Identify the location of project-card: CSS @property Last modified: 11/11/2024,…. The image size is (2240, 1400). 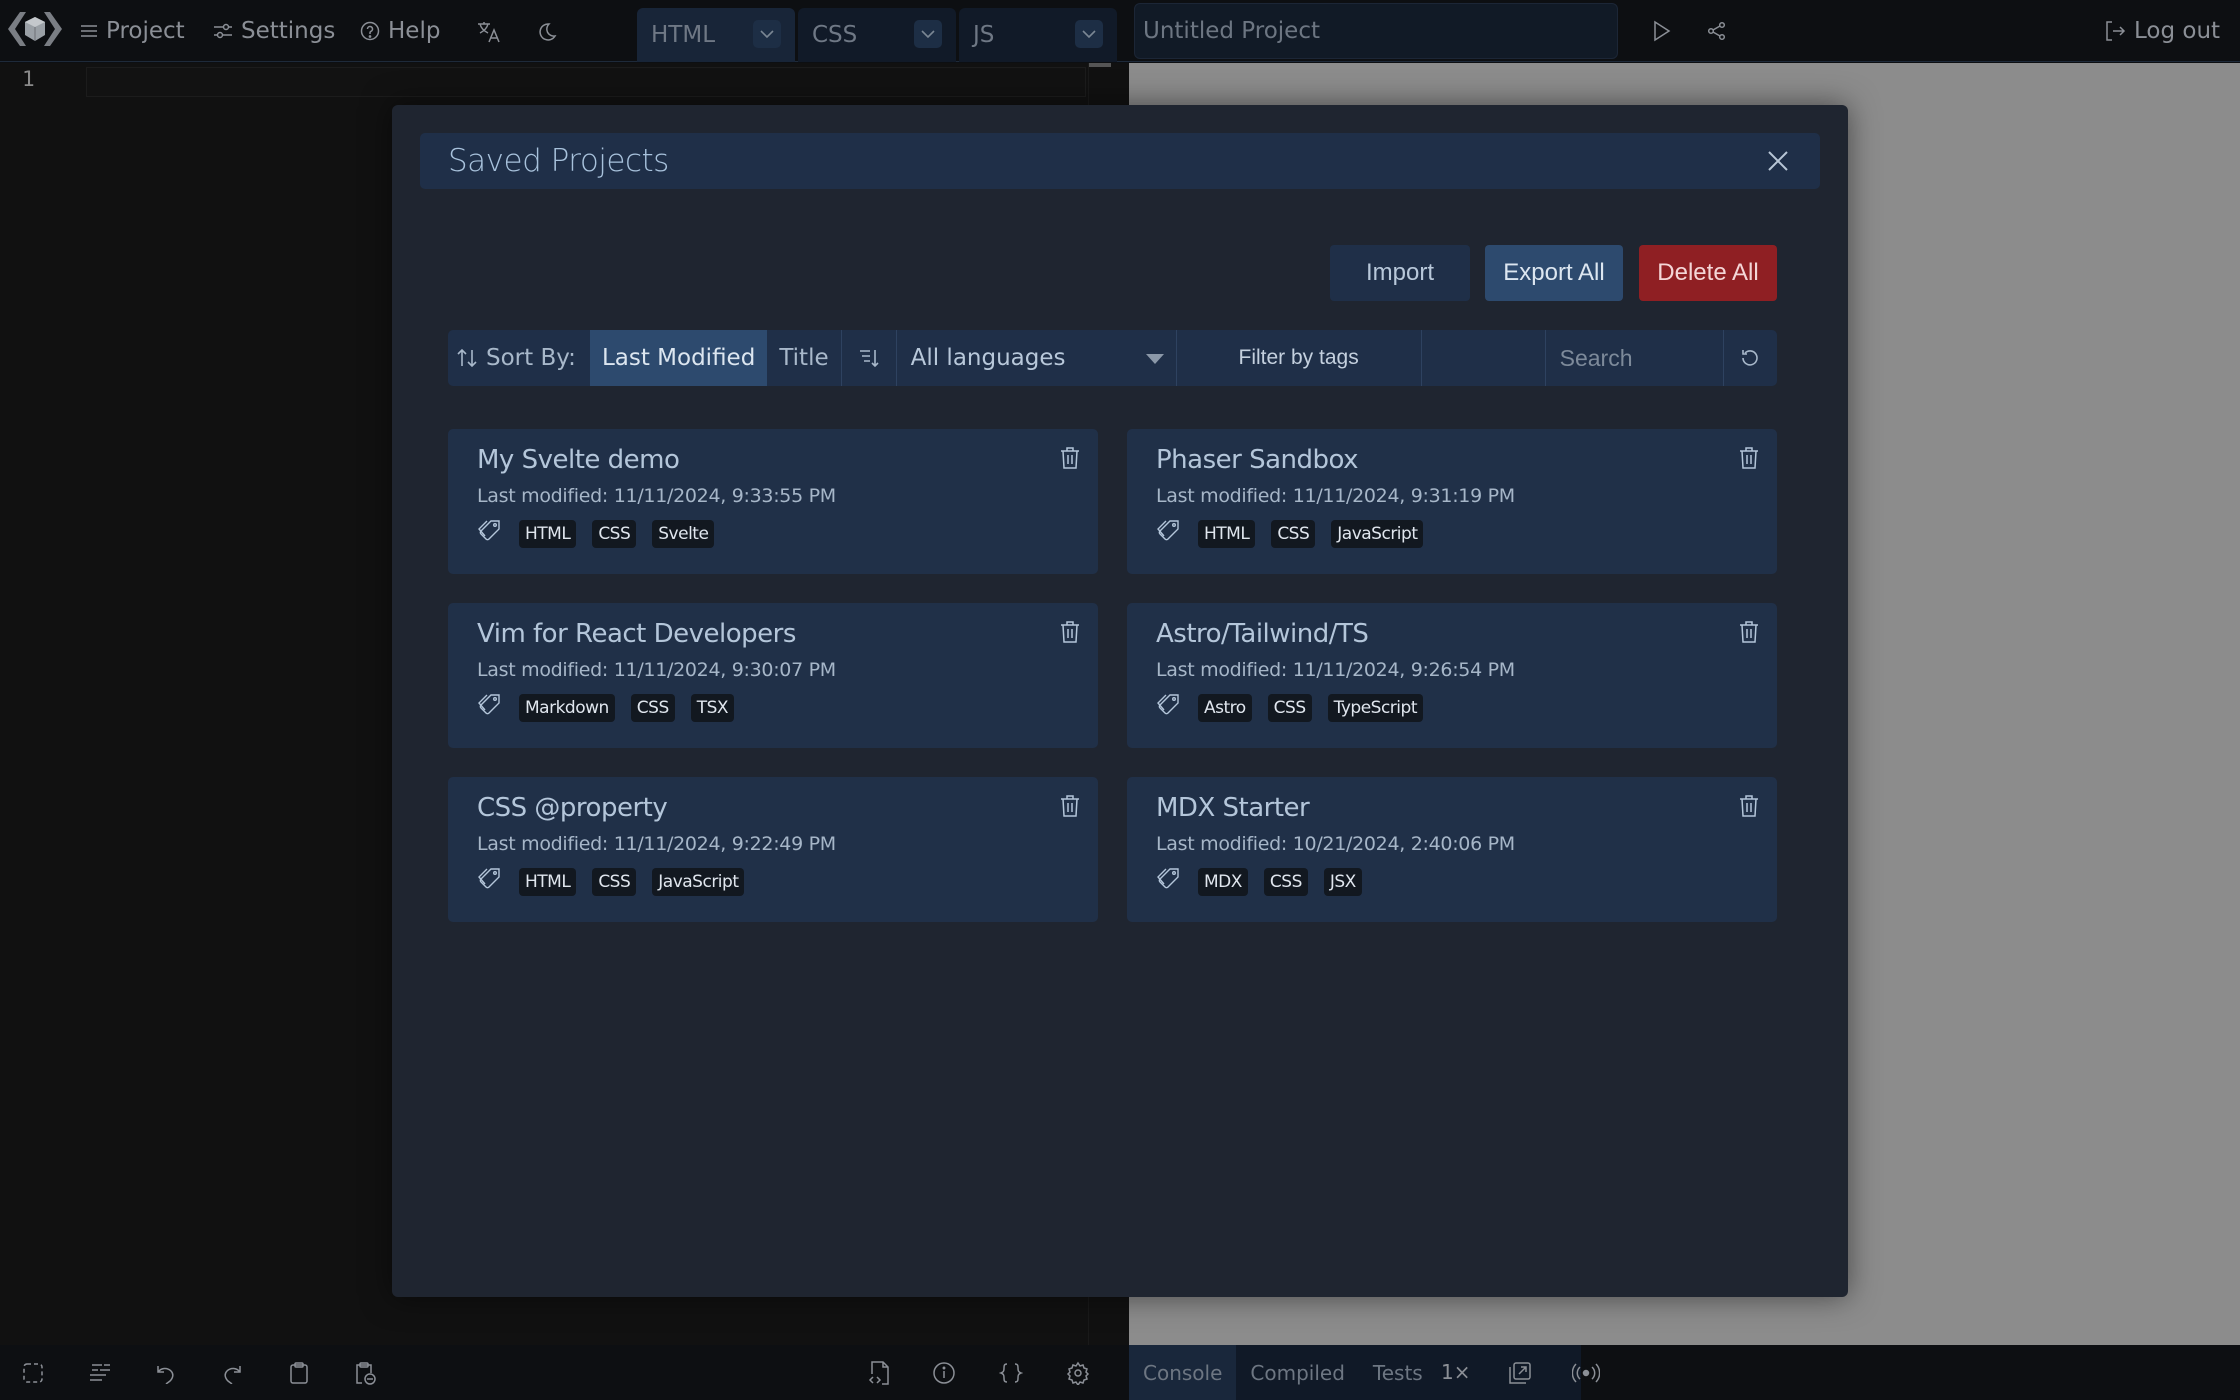
(773, 849).